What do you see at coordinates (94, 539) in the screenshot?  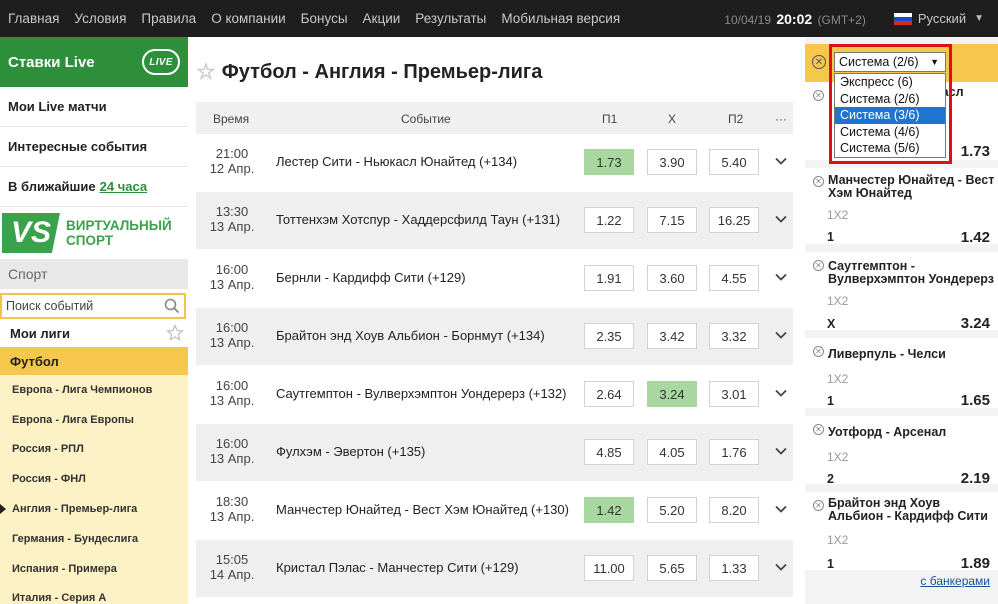 I see `league-item: Германия - Бундеслига` at bounding box center [94, 539].